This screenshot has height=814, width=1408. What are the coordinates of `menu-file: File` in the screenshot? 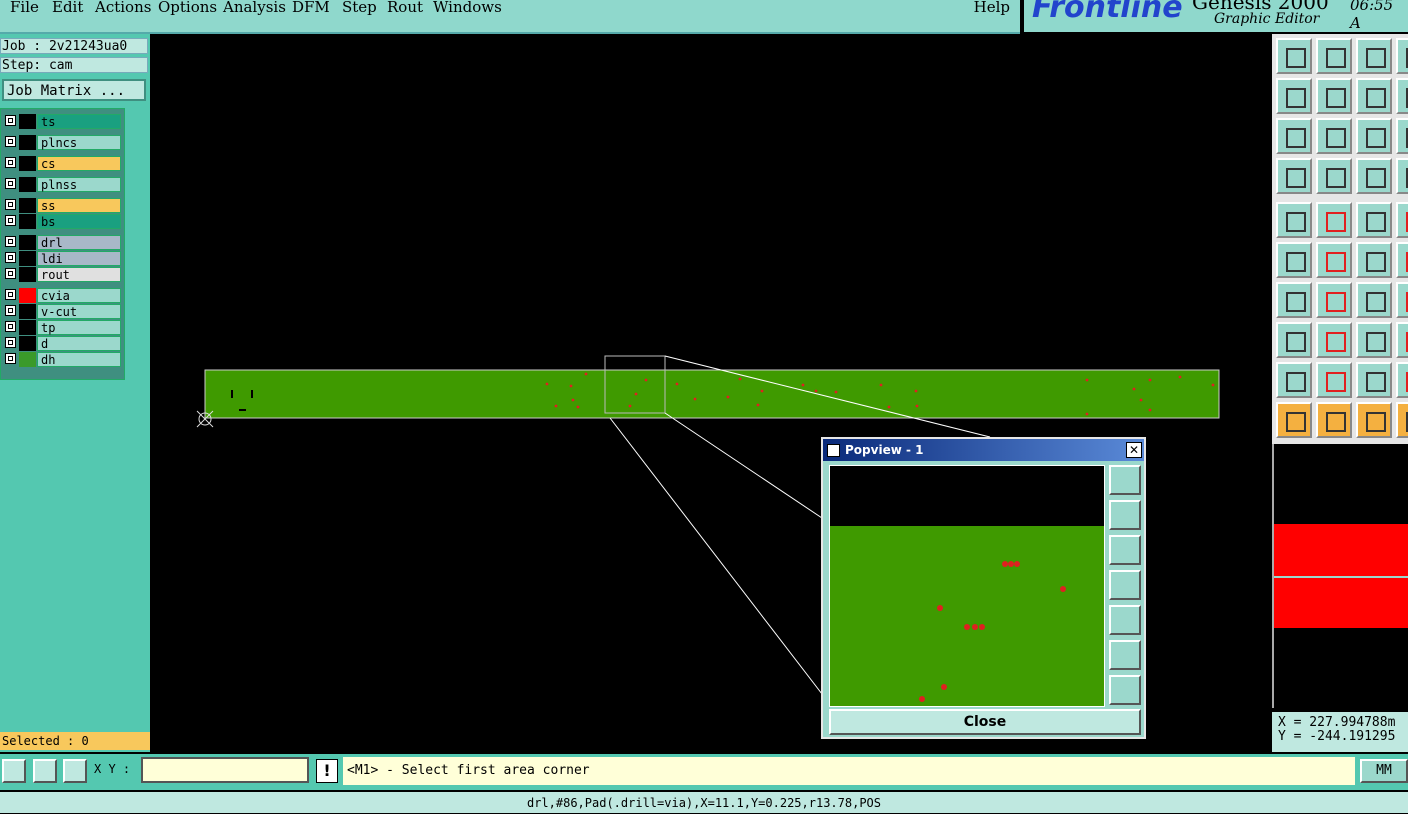 It's located at (24, 8).